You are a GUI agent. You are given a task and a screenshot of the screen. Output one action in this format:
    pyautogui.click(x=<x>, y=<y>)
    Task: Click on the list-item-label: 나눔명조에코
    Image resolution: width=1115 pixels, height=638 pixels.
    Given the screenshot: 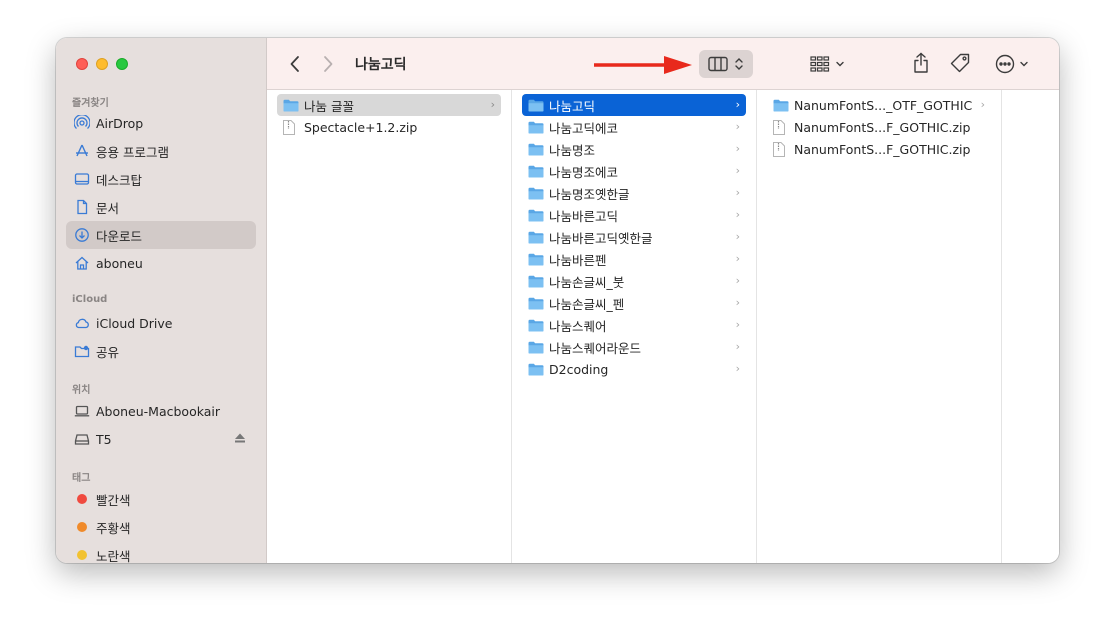 What is the action you would take?
    pyautogui.click(x=584, y=172)
    